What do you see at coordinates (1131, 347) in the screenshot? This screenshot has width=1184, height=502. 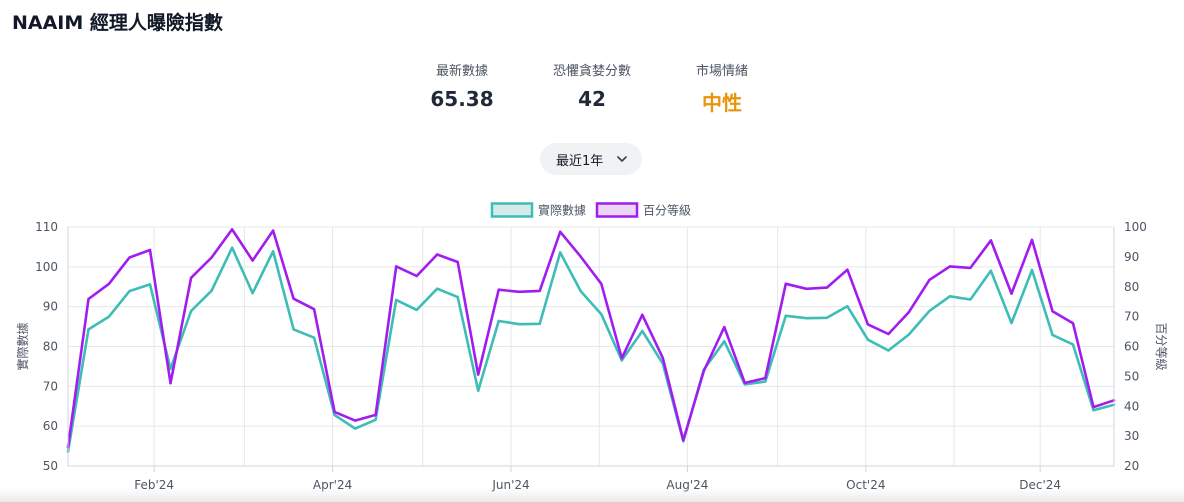 I see `y-right-tick-label: 60` at bounding box center [1131, 347].